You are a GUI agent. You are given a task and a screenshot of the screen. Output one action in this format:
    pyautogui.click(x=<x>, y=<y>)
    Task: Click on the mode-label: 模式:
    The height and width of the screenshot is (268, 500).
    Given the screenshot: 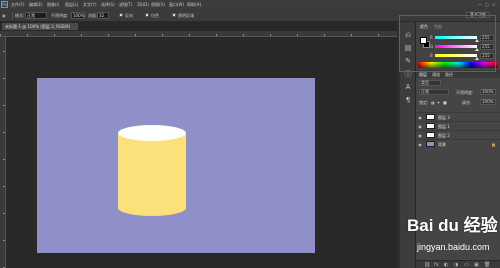 What is the action you would take?
    pyautogui.click(x=20, y=15)
    